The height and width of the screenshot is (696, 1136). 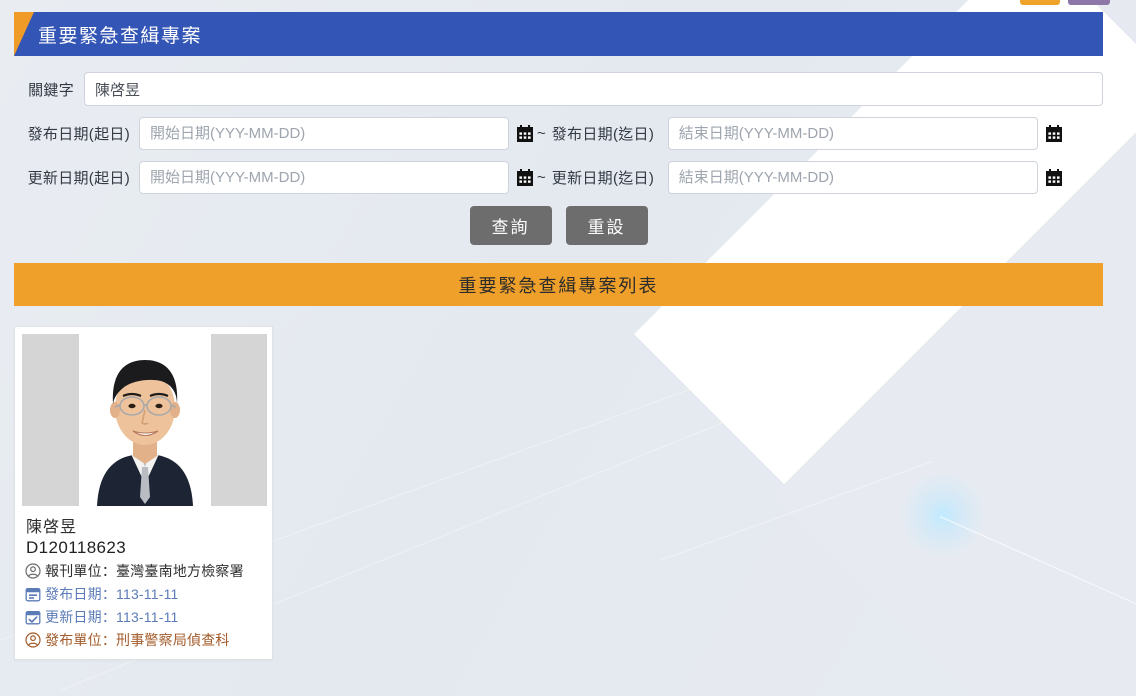 I want to click on publish-date-to-label: 發布日期(迄日), so click(x=603, y=134).